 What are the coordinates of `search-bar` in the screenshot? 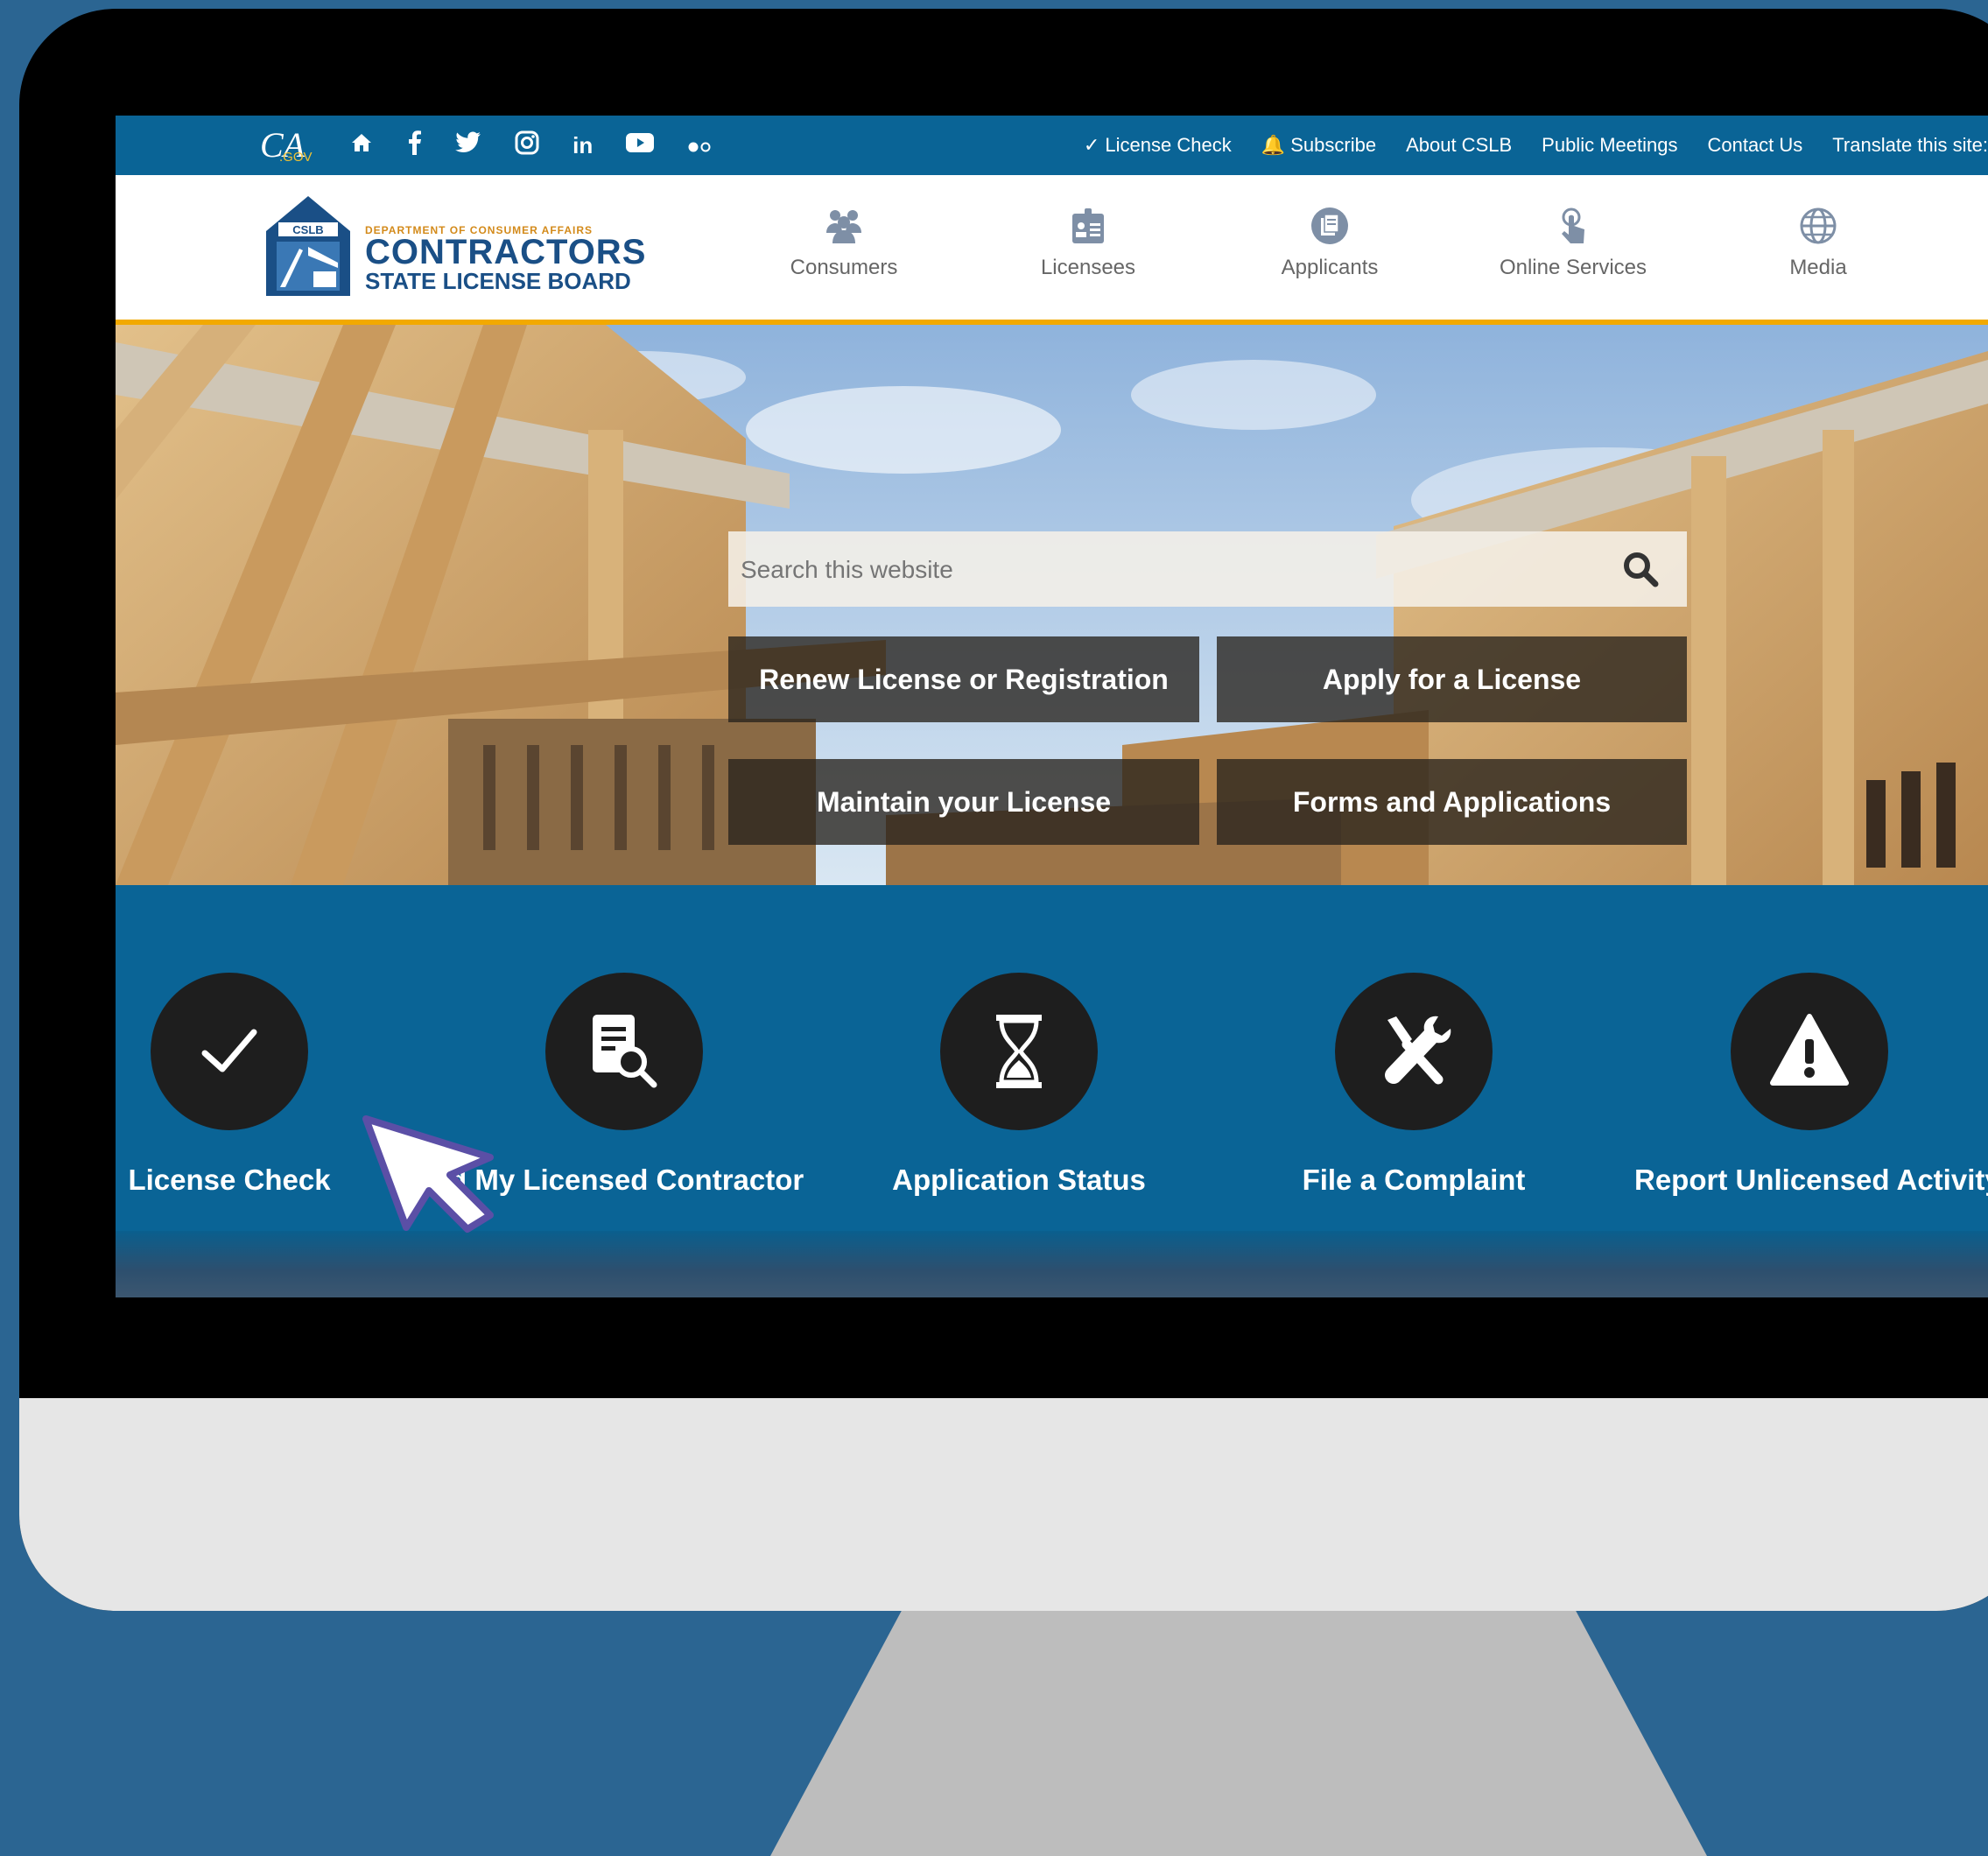 It's located at (1207, 569).